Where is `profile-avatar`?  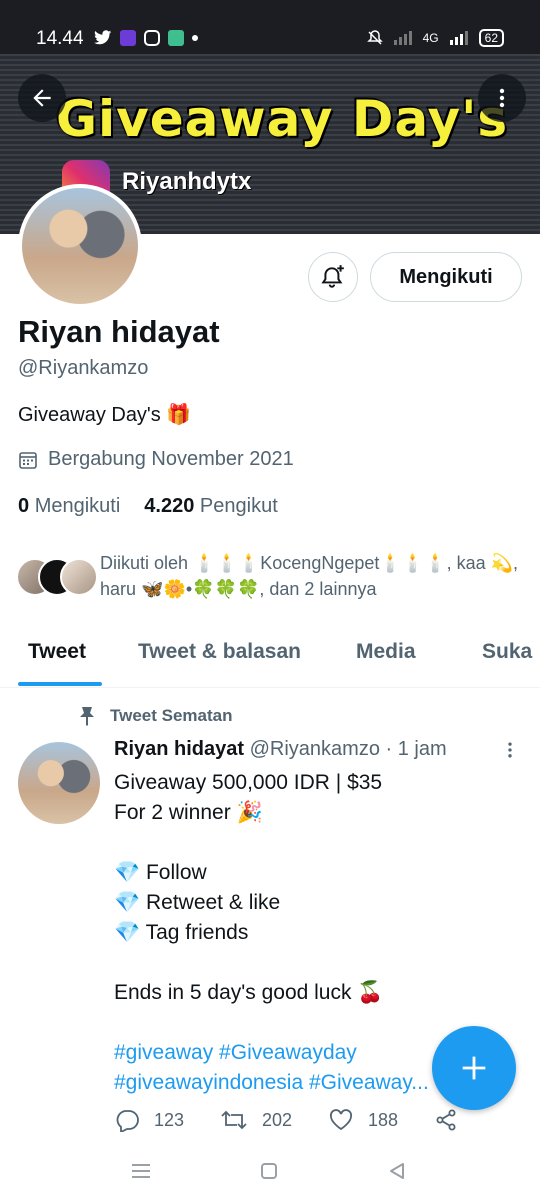 profile-avatar is located at coordinates (80, 246).